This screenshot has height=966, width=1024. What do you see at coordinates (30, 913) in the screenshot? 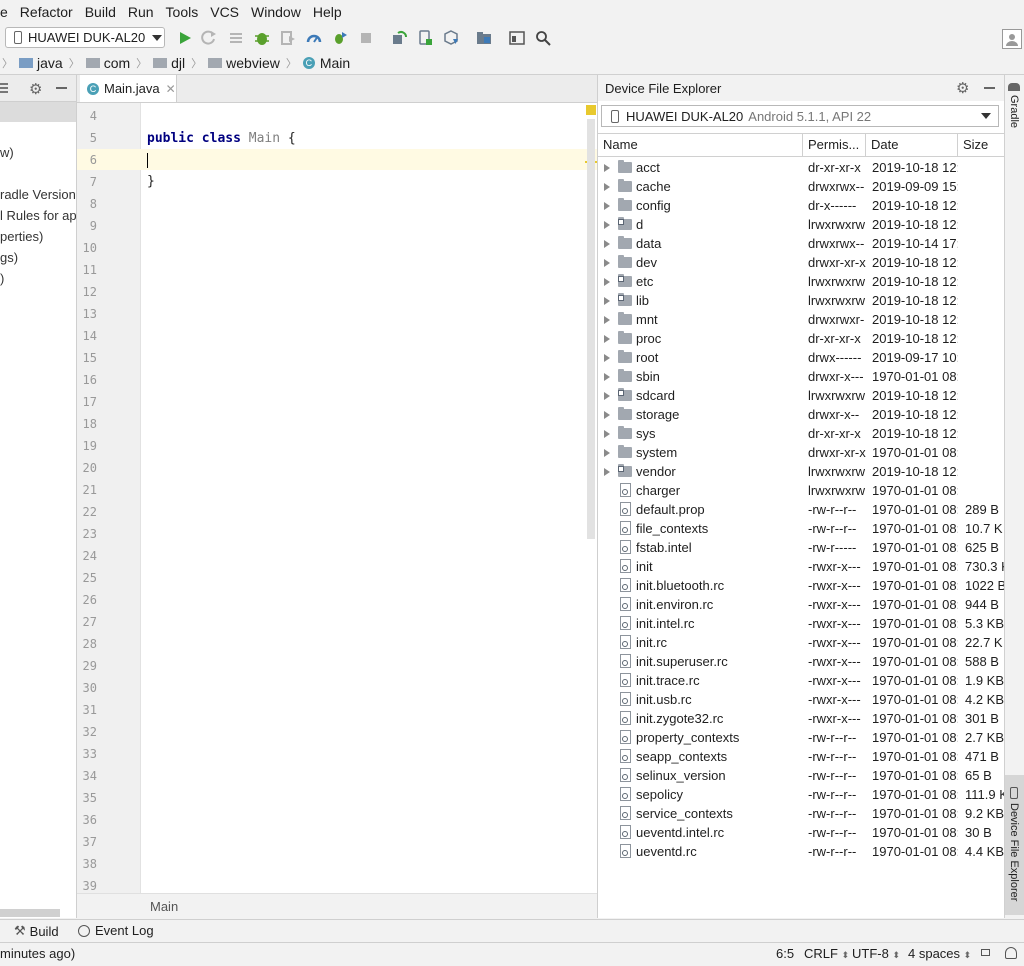
I see `horizontal-scrollbar` at bounding box center [30, 913].